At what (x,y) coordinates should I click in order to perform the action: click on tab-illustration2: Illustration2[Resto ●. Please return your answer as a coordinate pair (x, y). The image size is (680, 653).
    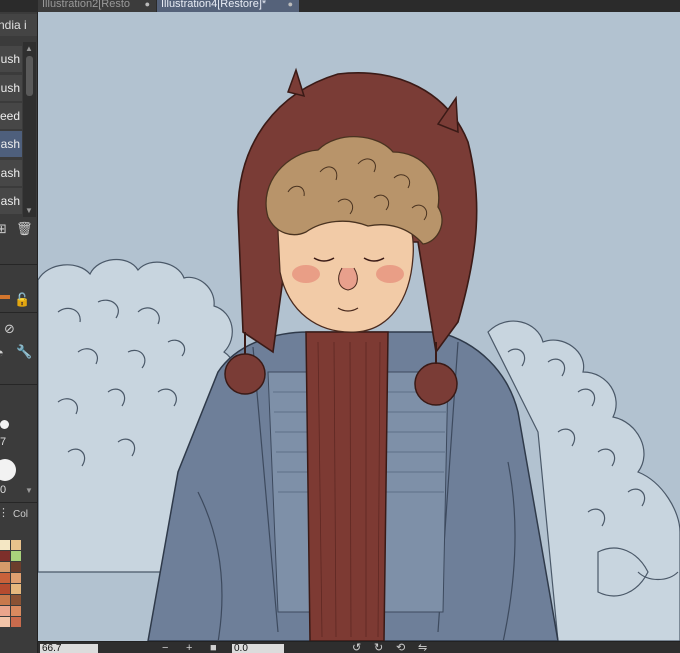
    Looking at the image, I should click on (97, 6).